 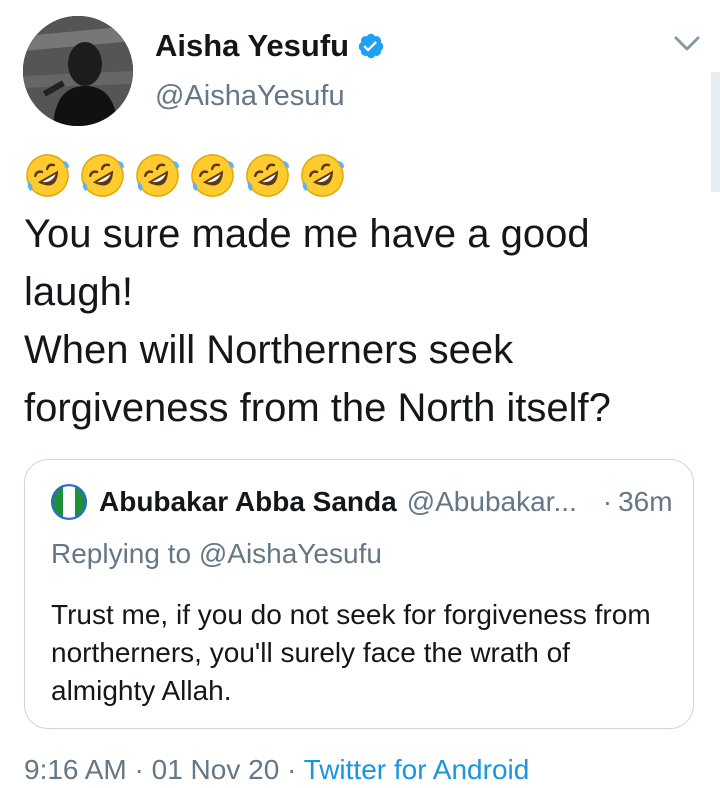 What do you see at coordinates (417, 769) in the screenshot?
I see `tweet-source-link: Twitter for Android` at bounding box center [417, 769].